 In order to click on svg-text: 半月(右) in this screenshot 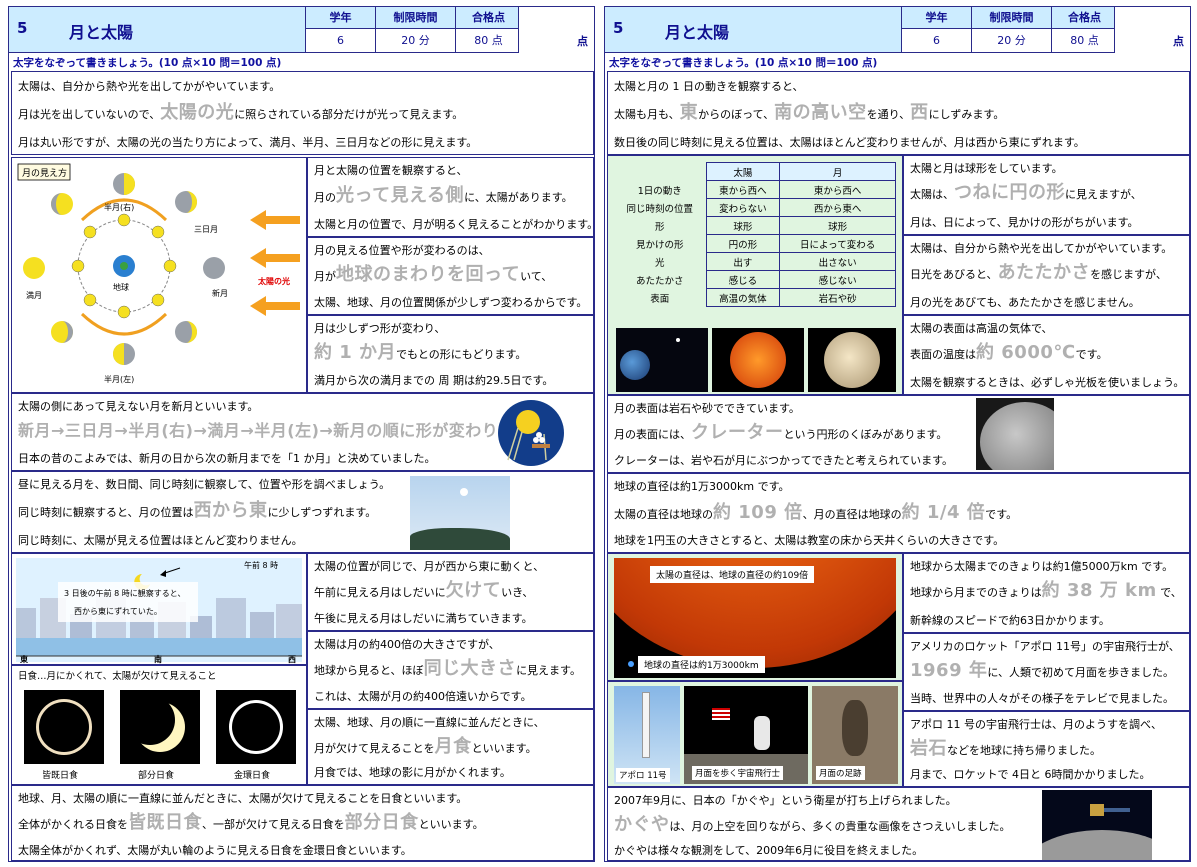, I will do `click(119, 207)`.